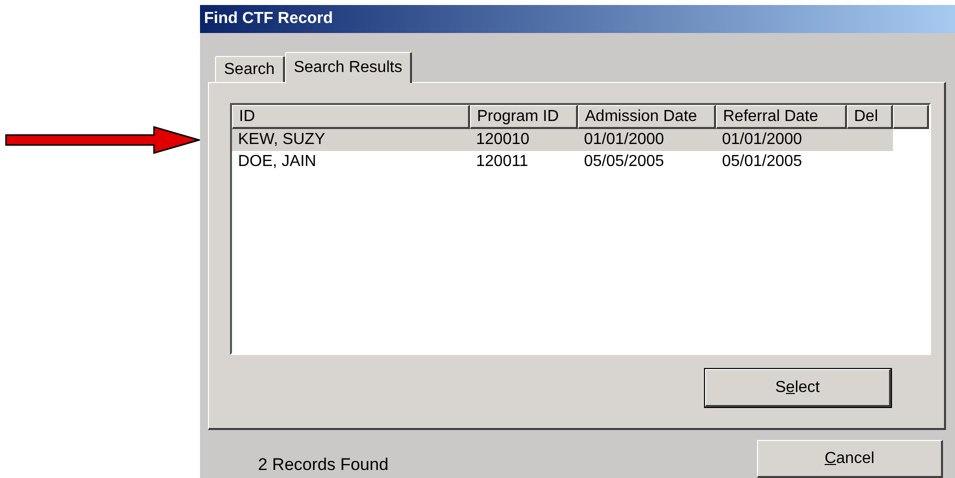  Describe the element at coordinates (250, 69) in the screenshot. I see `tab: Search` at that location.